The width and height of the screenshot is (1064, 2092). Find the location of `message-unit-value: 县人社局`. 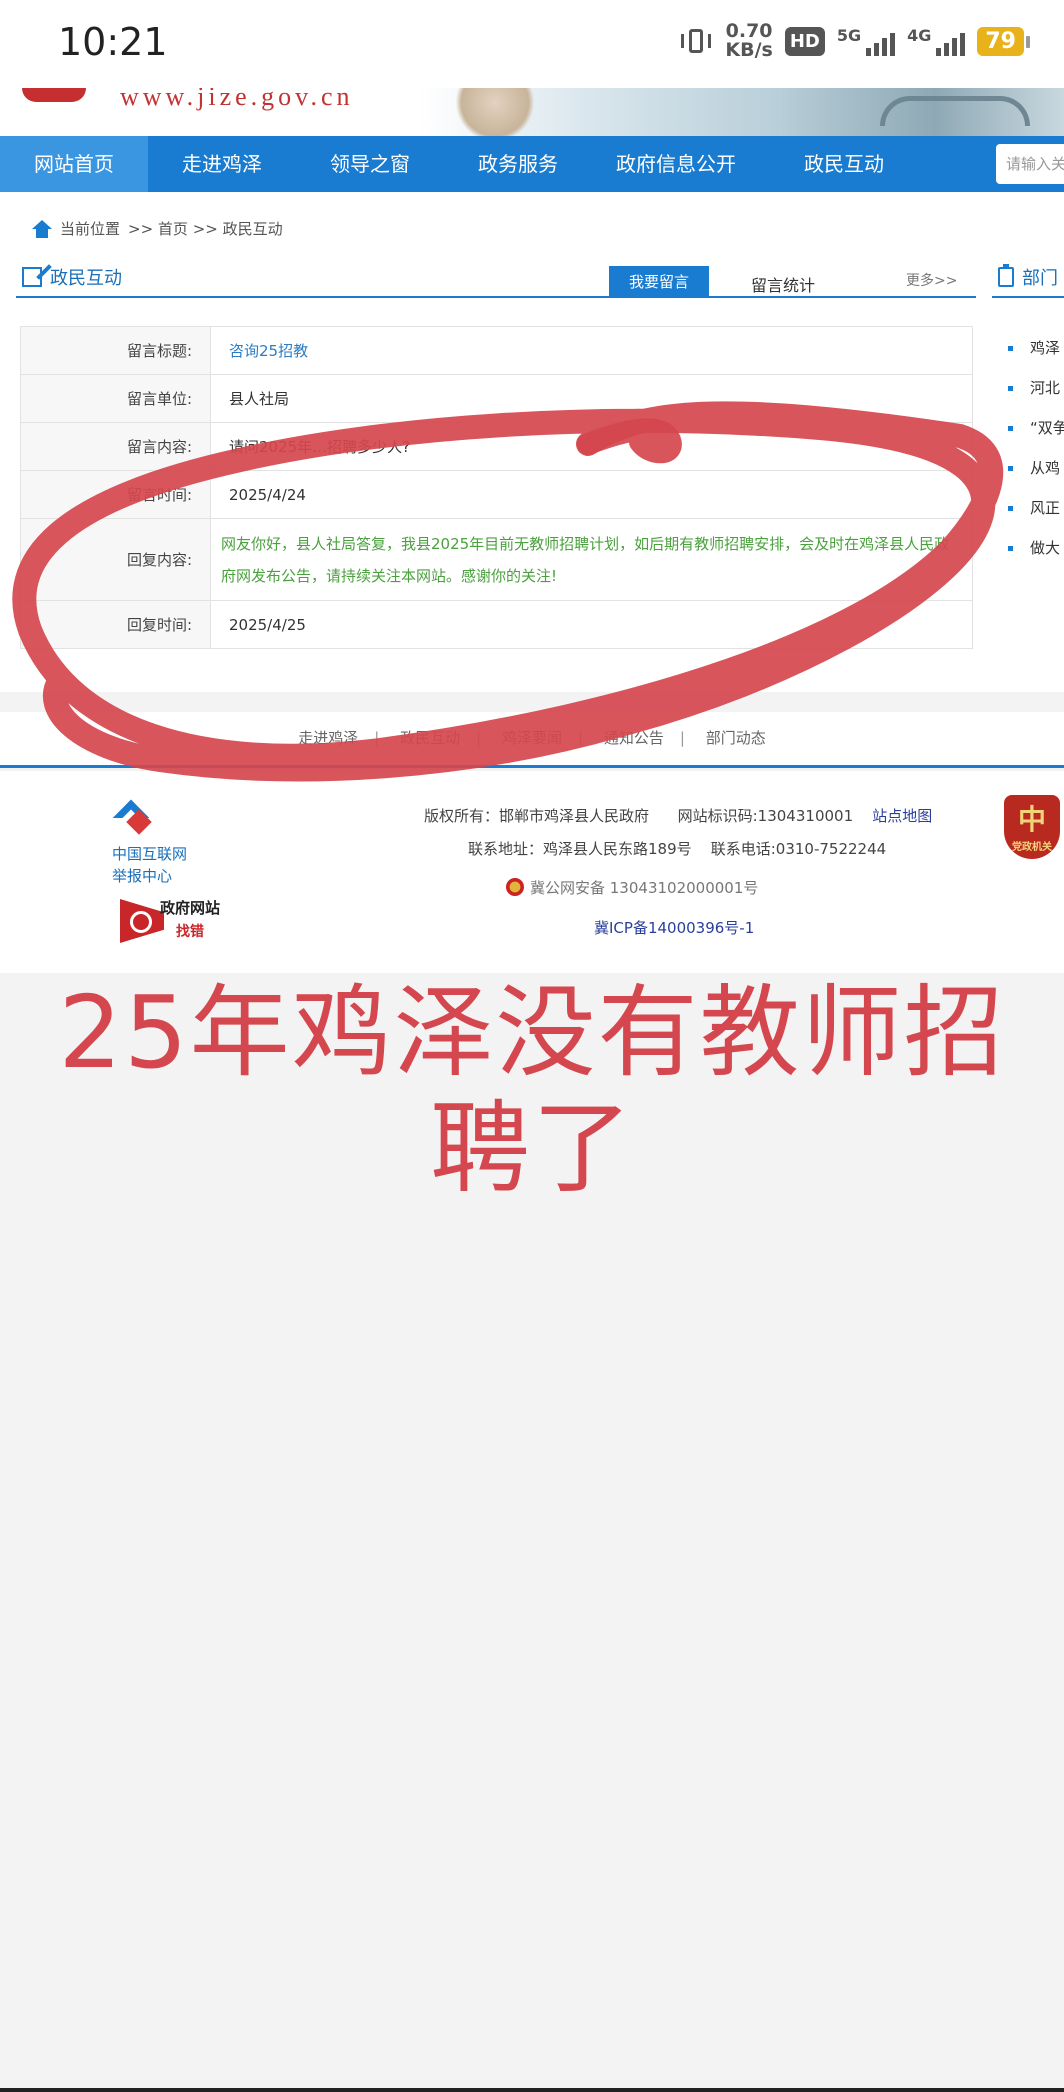

message-unit-value: 县人社局 is located at coordinates (591, 398).